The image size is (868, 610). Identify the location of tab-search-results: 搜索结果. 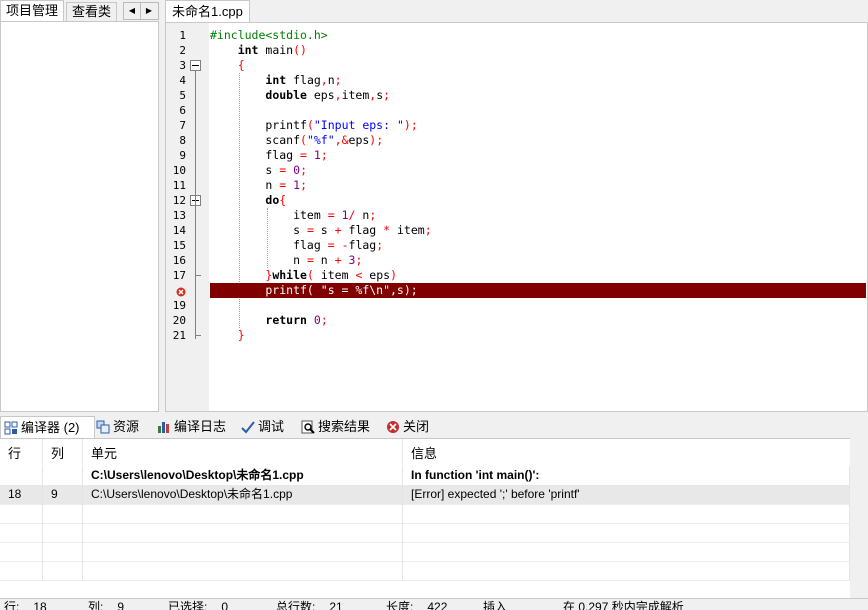
(340, 426).